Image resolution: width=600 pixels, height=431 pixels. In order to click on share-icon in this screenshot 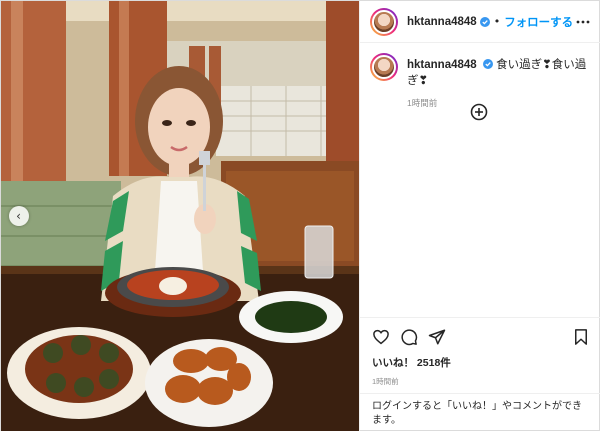, I will do `click(437, 337)`.